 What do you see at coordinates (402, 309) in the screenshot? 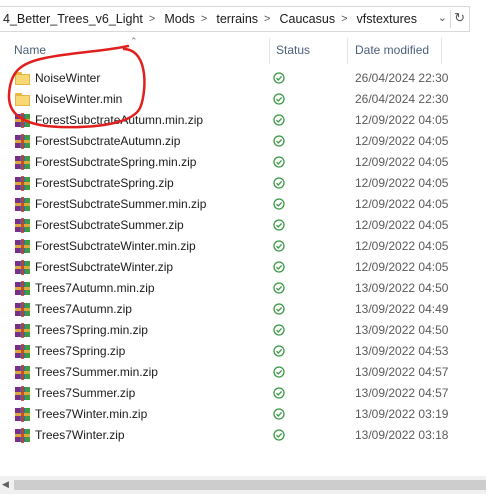
I see `date-modified: 13/09/2022 04:49` at bounding box center [402, 309].